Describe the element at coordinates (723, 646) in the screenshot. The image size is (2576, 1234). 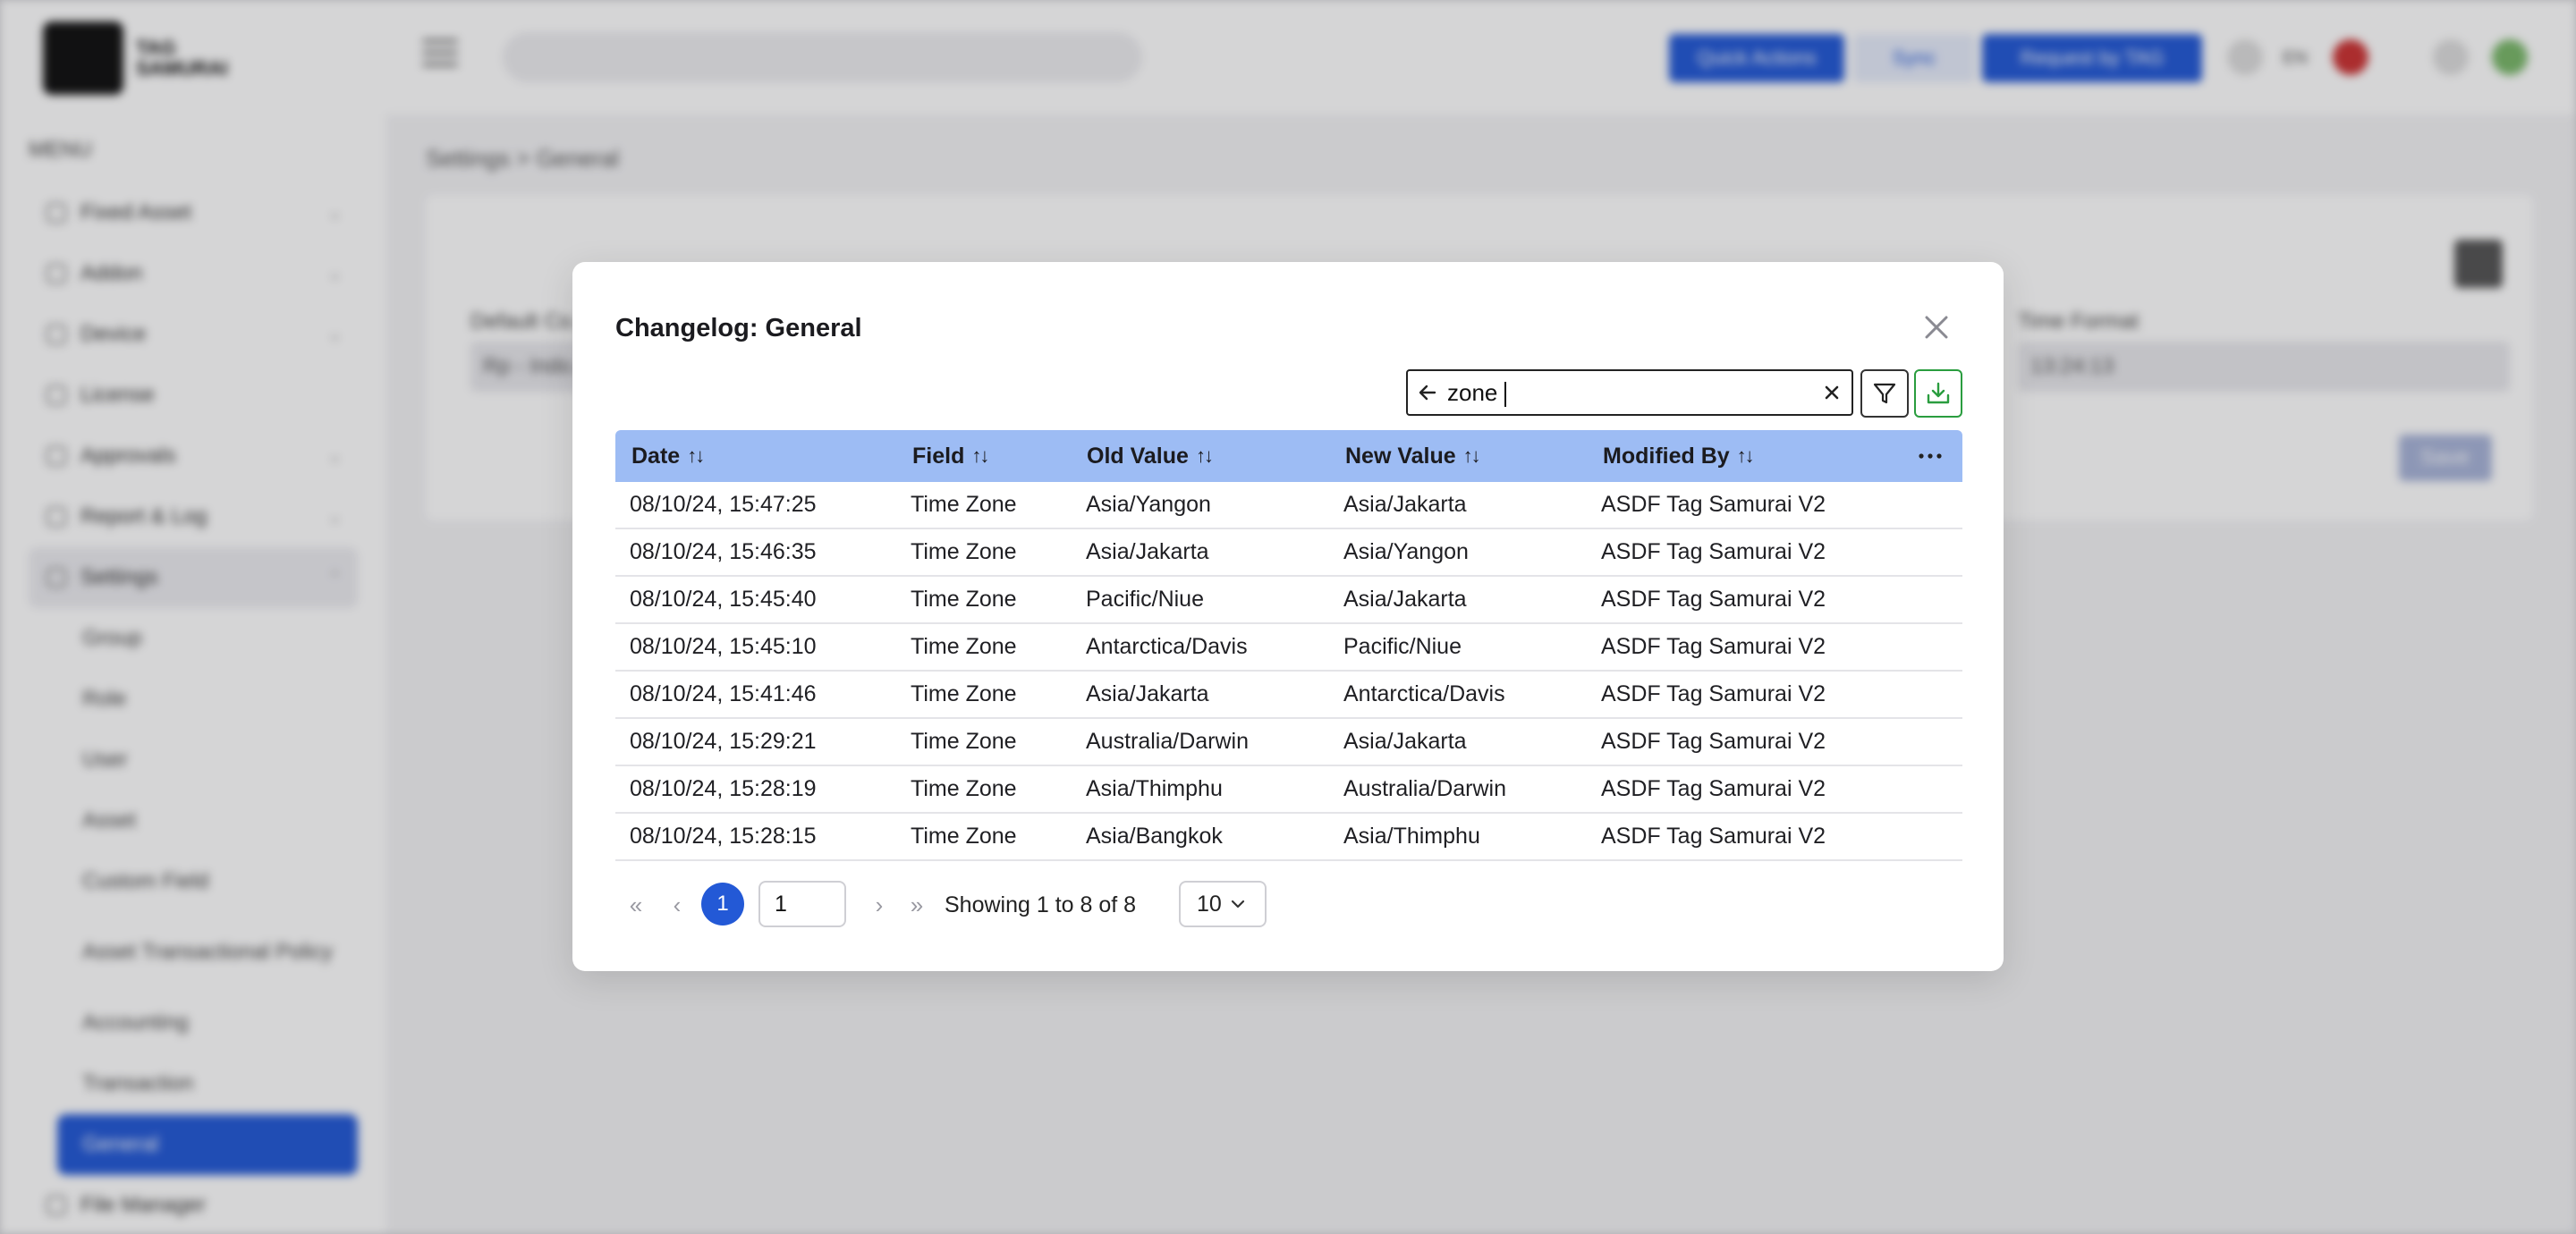
I see `cell-date: 08/10/24, 15:45:10` at that location.